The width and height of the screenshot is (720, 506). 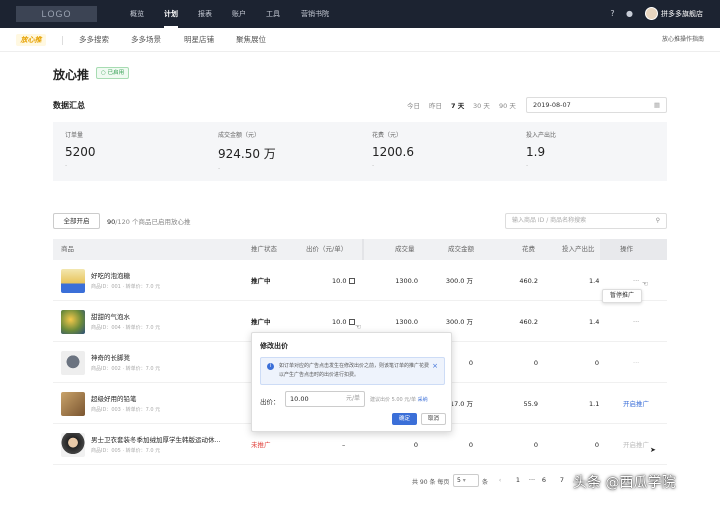 What do you see at coordinates (433, 419) in the screenshot?
I see `cancel-button: 取消` at bounding box center [433, 419].